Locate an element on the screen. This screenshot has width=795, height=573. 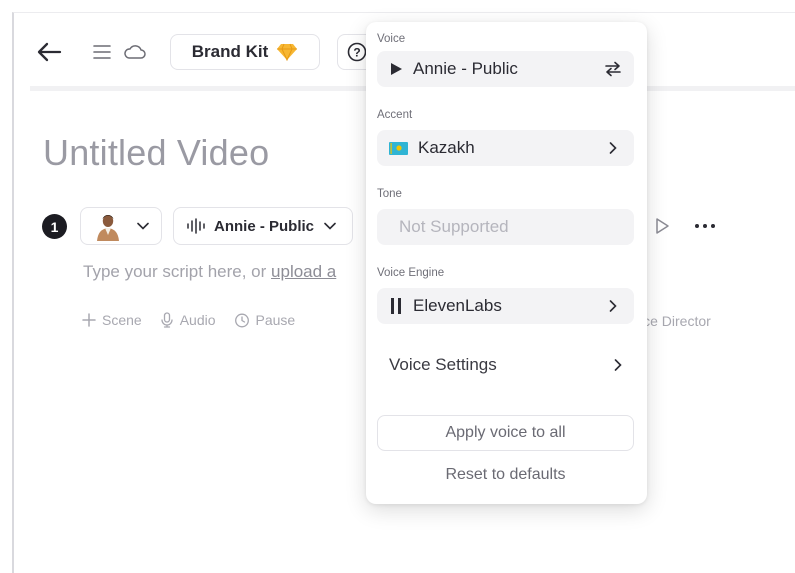
swap-icon is located at coordinates (613, 69).